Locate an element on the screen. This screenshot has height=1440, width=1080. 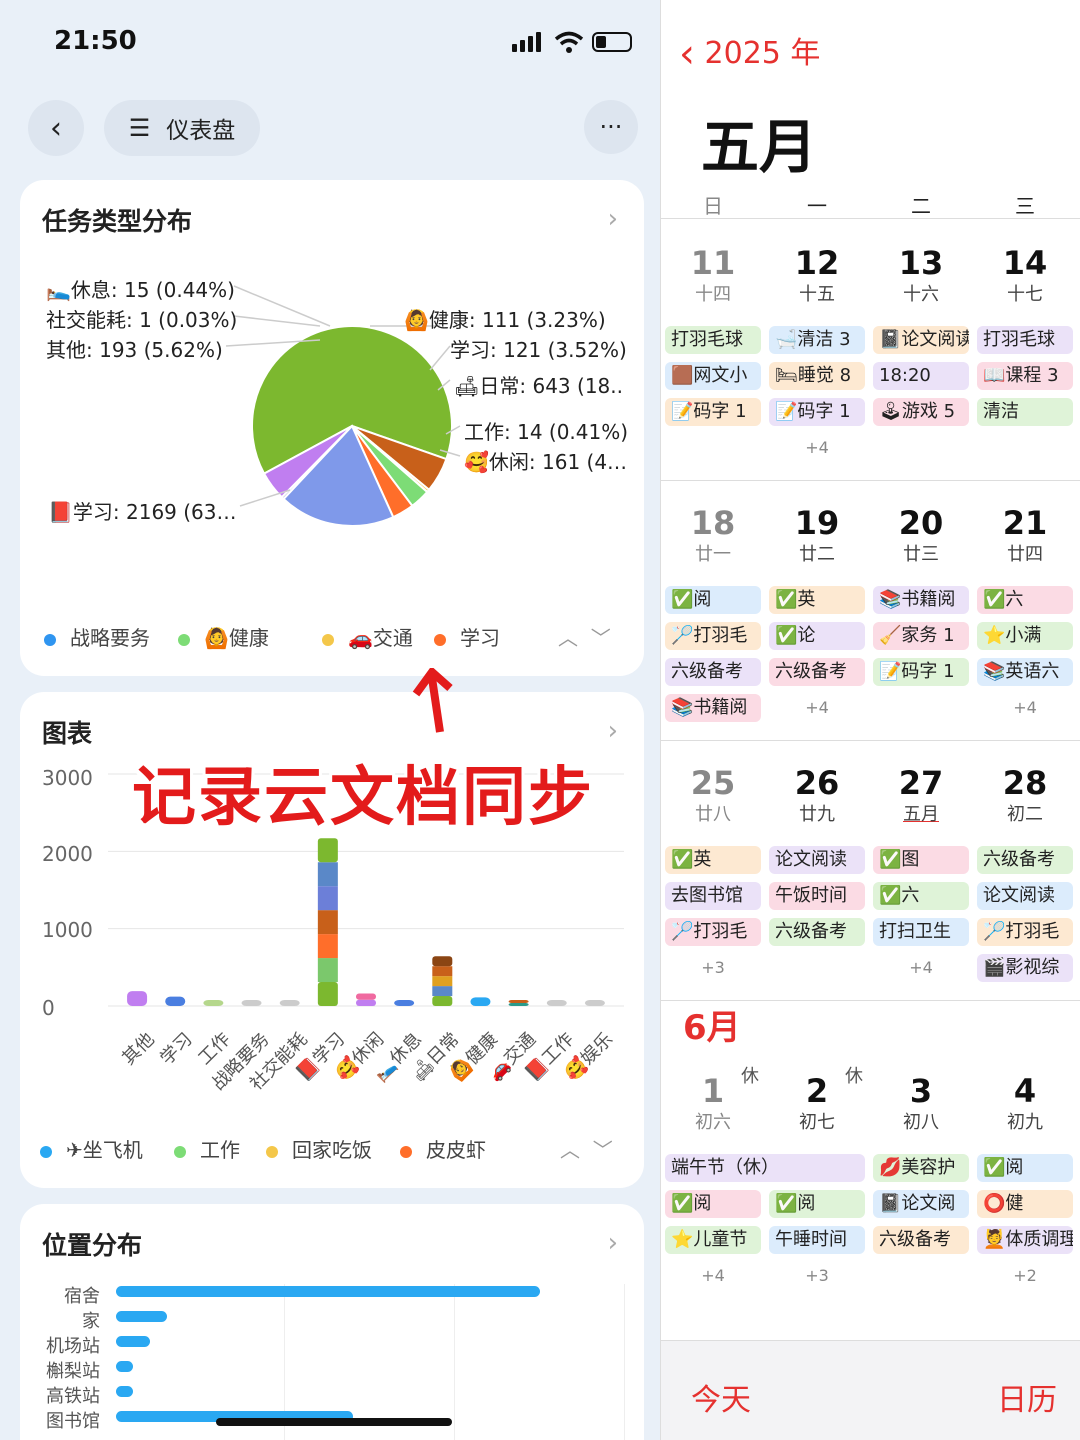
calendar-event: 📚英语六 is located at coordinates (1025, 672).